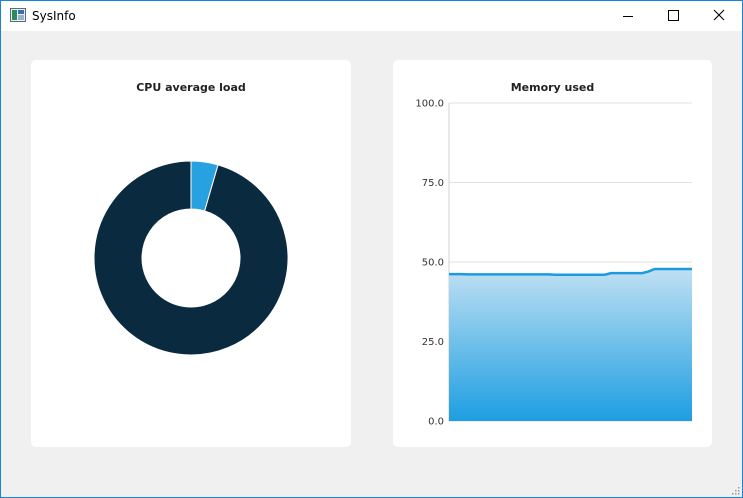  Describe the element at coordinates (371, 16) in the screenshot. I see `title-bar: SysInfo` at that location.